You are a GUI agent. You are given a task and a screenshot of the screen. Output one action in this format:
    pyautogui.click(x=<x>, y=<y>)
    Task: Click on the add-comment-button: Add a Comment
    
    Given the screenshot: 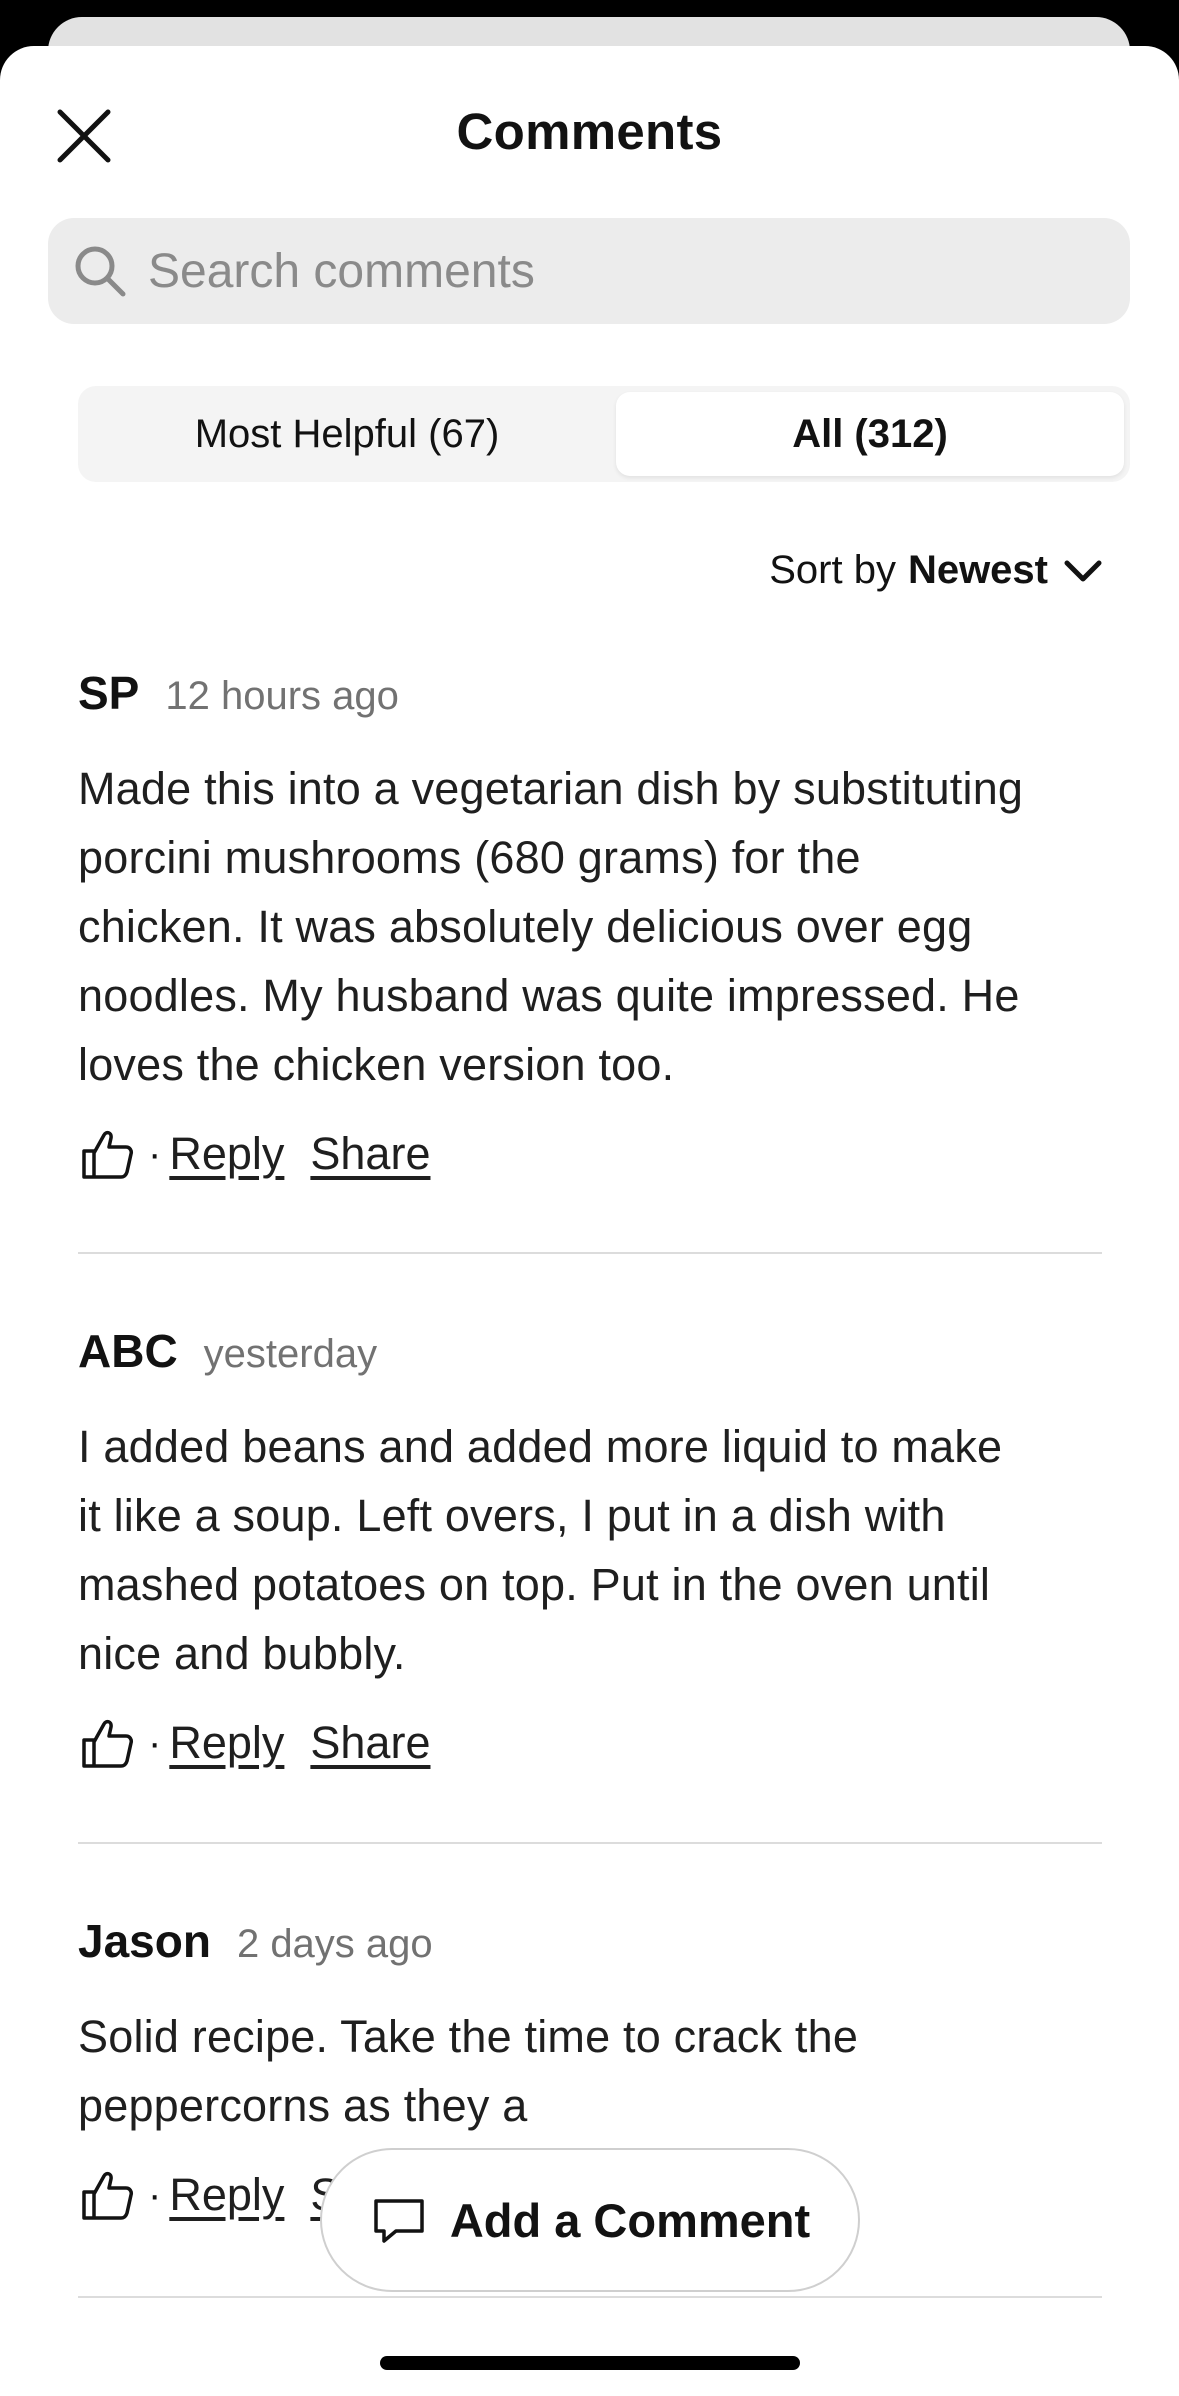 What is the action you would take?
    pyautogui.click(x=590, y=2220)
    